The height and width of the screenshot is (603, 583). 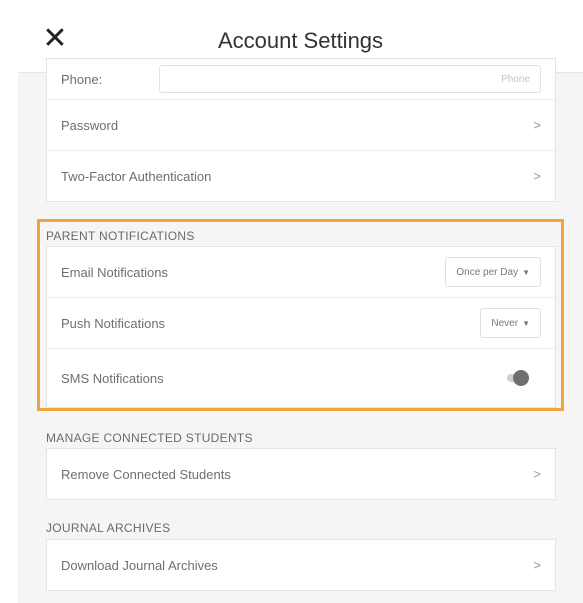 I want to click on two-factor-label: Two-Factor Authentication, so click(x=136, y=176).